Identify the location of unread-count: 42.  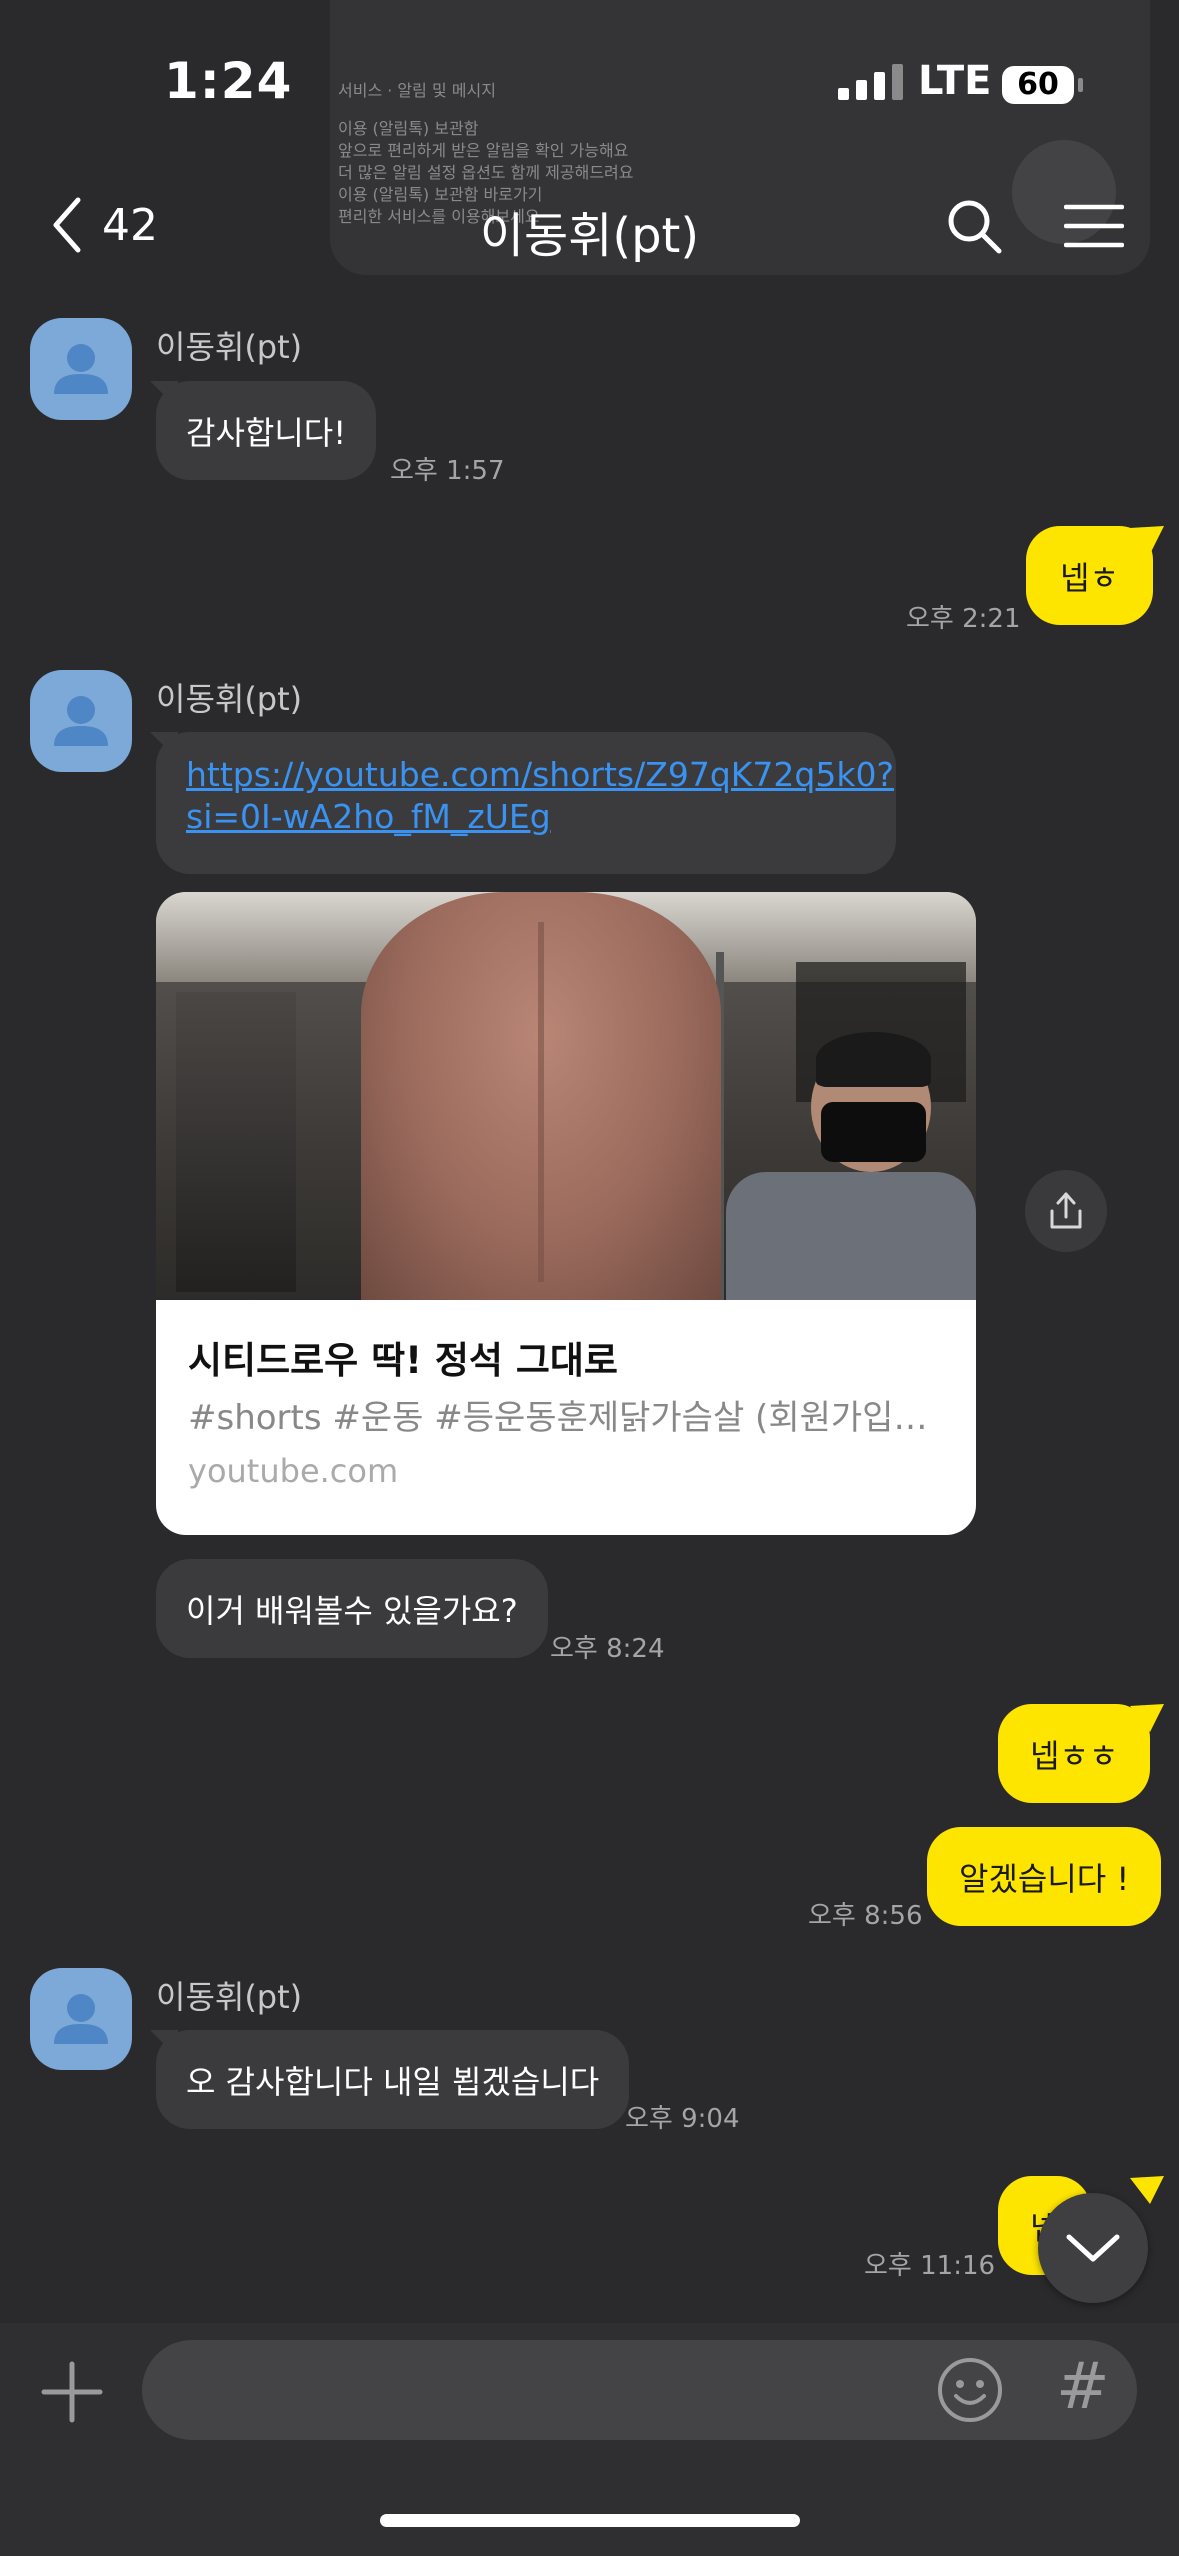
(130, 225).